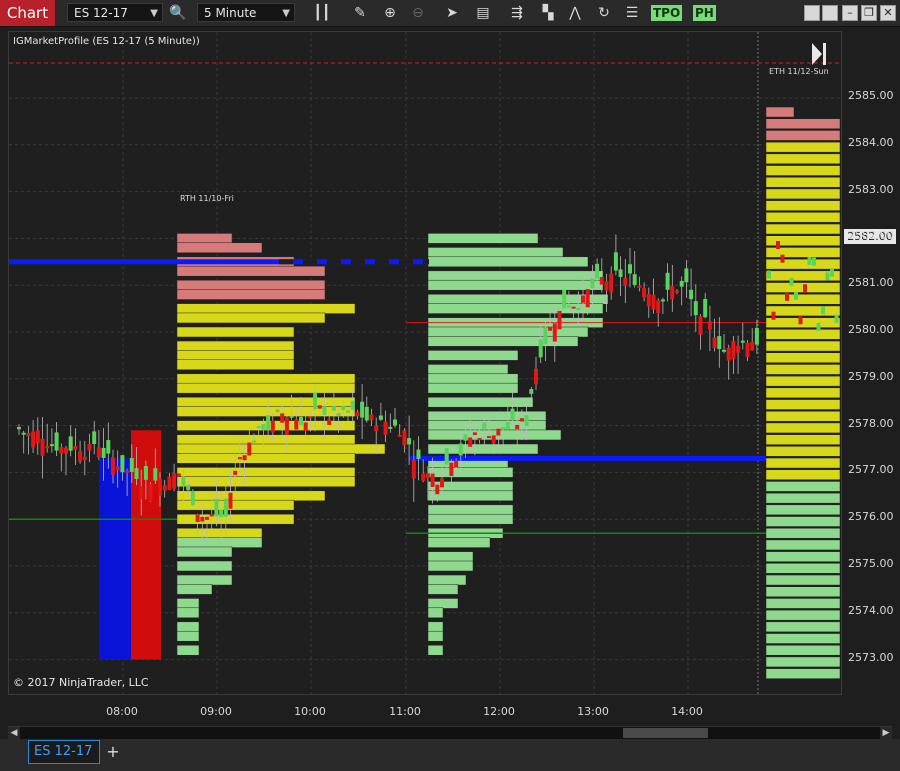 Image resolution: width=900 pixels, height=771 pixels. I want to click on refresh-icon: ↻, so click(604, 13).